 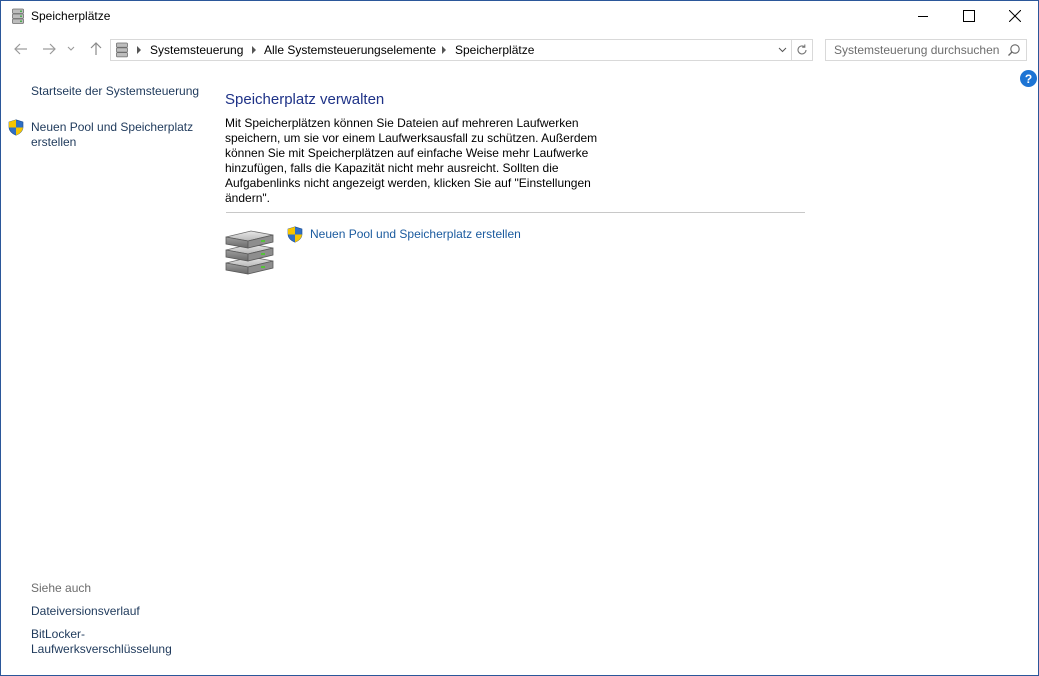 I want to click on search-box, so click(x=926, y=50).